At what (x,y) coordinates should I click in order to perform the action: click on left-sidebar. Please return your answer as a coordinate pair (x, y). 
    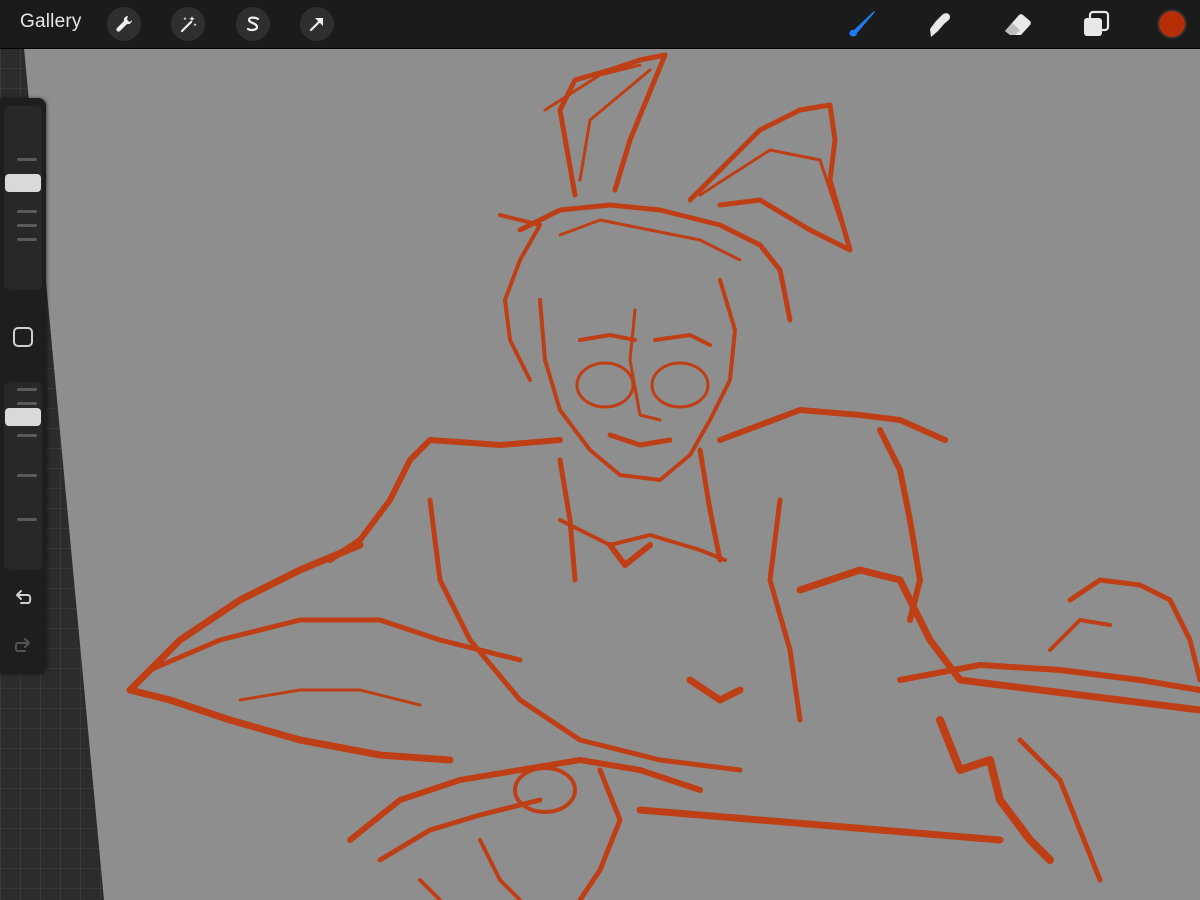
    Looking at the image, I should click on (23, 386).